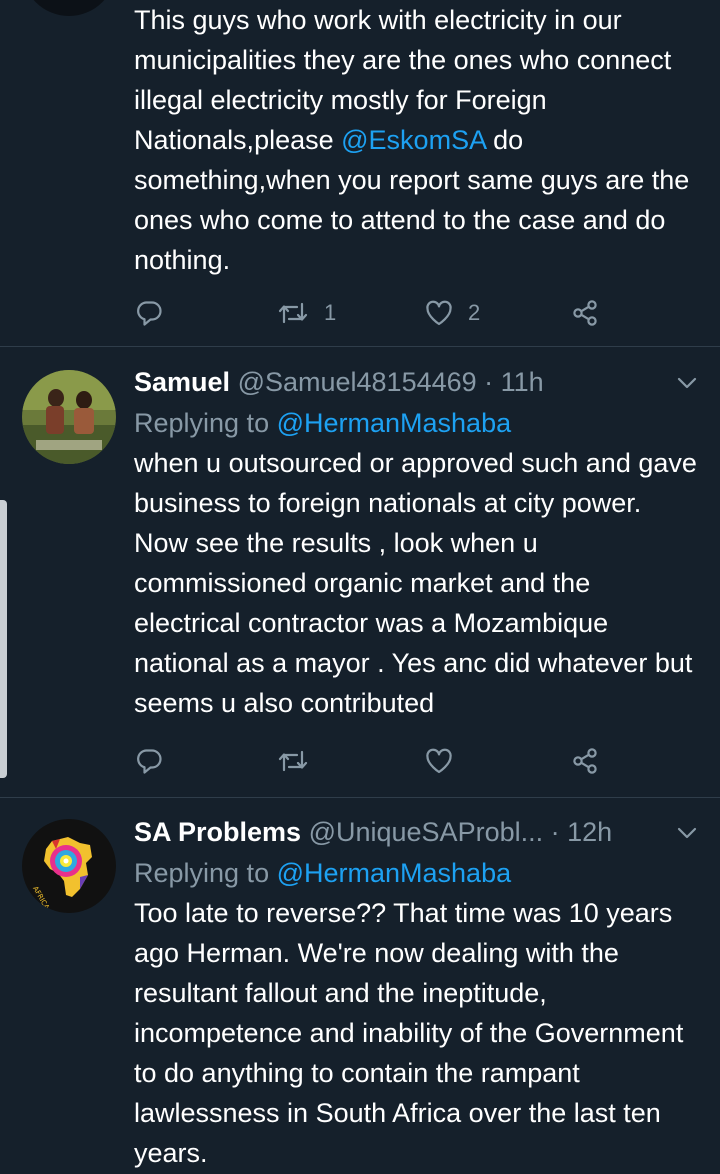 The width and height of the screenshot is (720, 1174). I want to click on retweet-button, so click(300, 761).